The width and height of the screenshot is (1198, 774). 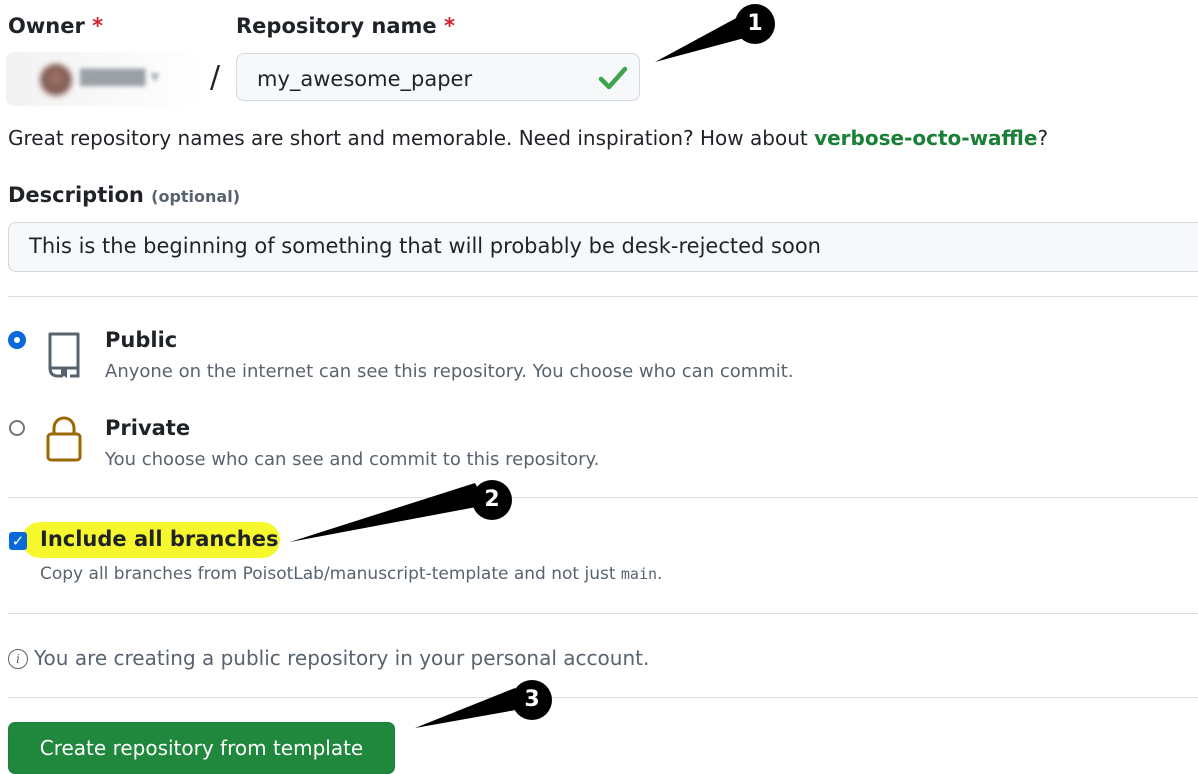 What do you see at coordinates (755, 24) in the screenshot?
I see `callout-1: 1` at bounding box center [755, 24].